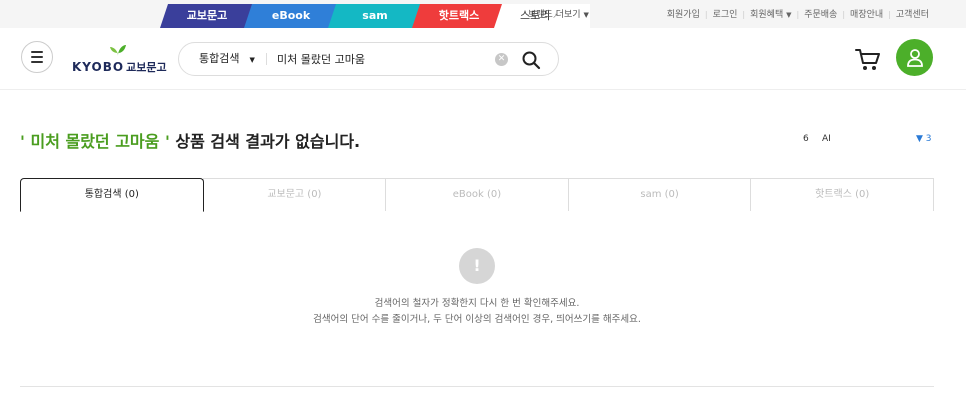 Image resolution: width=966 pixels, height=410 pixels. What do you see at coordinates (868, 60) in the screenshot?
I see `cart-icon` at bounding box center [868, 60].